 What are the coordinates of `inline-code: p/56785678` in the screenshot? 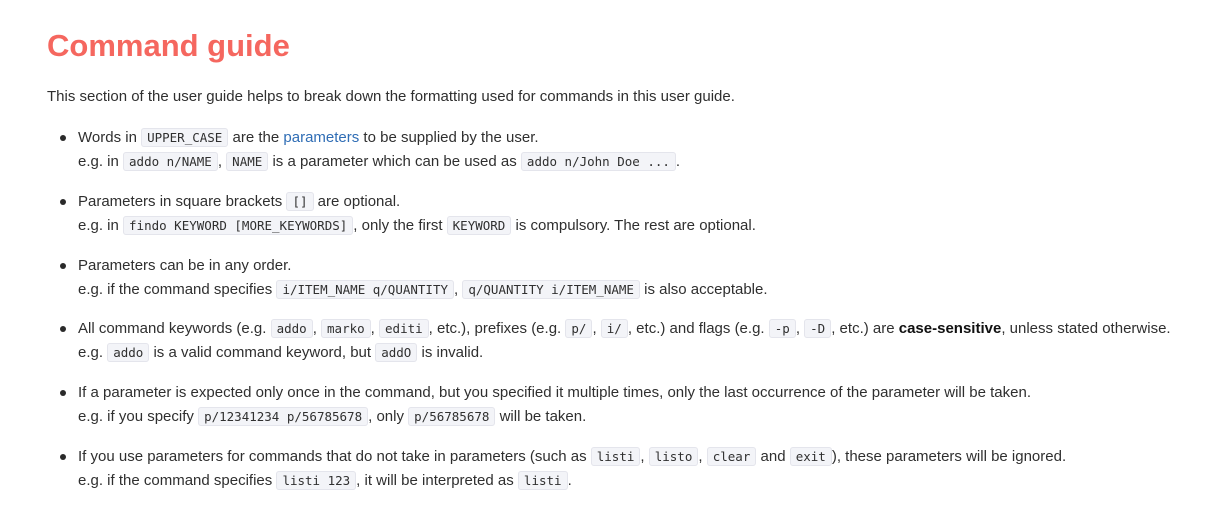 It's located at (452, 416).